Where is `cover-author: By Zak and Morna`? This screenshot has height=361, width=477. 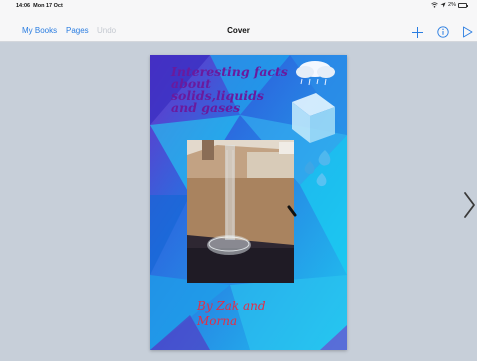
cover-author: By Zak and Morna is located at coordinates (247, 314).